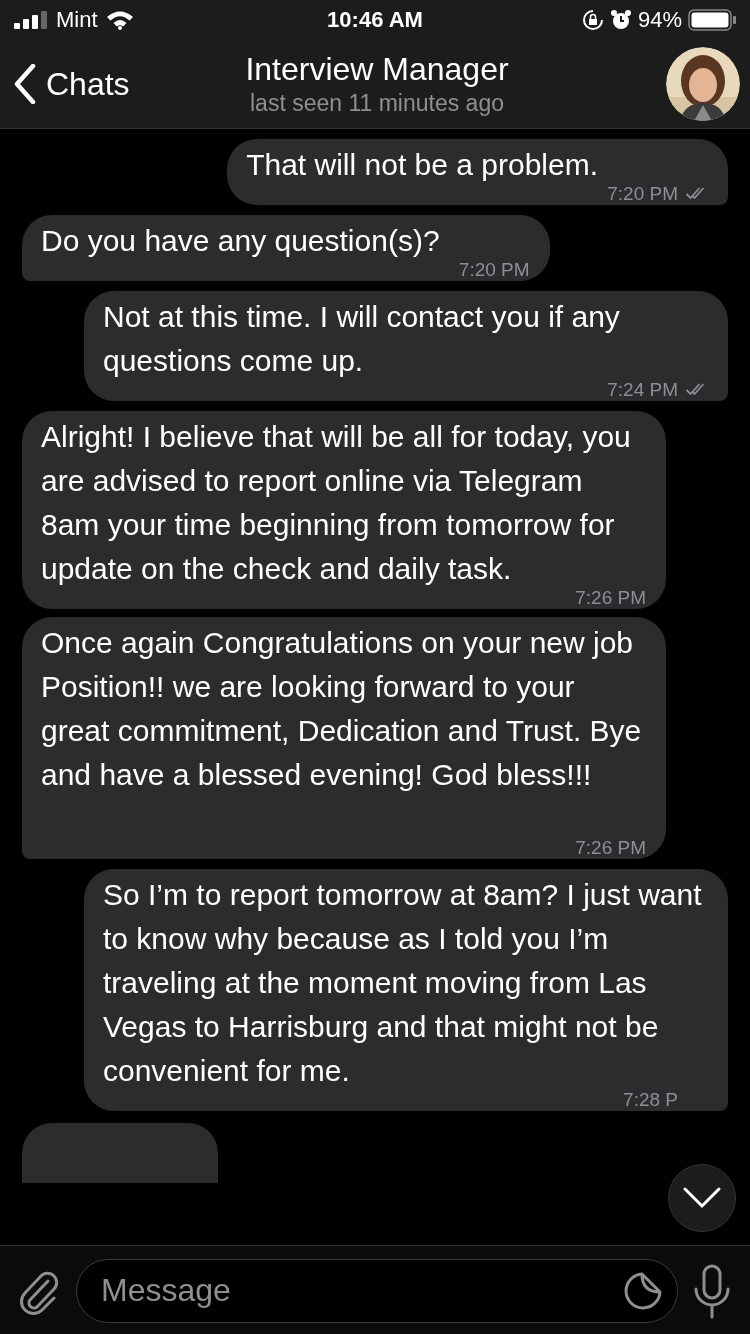  I want to click on message-text: Alright! I believe that will be all for today, you are advised to report online via Telegram 8am your time beginning from tomorrow for update on the check and daily task., so click(336, 502).